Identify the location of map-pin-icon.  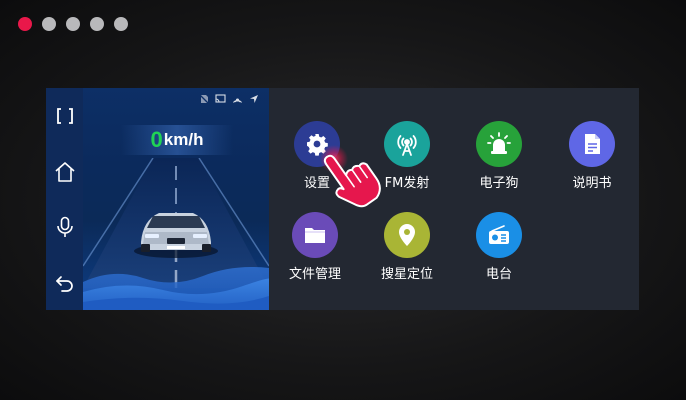
(407, 235).